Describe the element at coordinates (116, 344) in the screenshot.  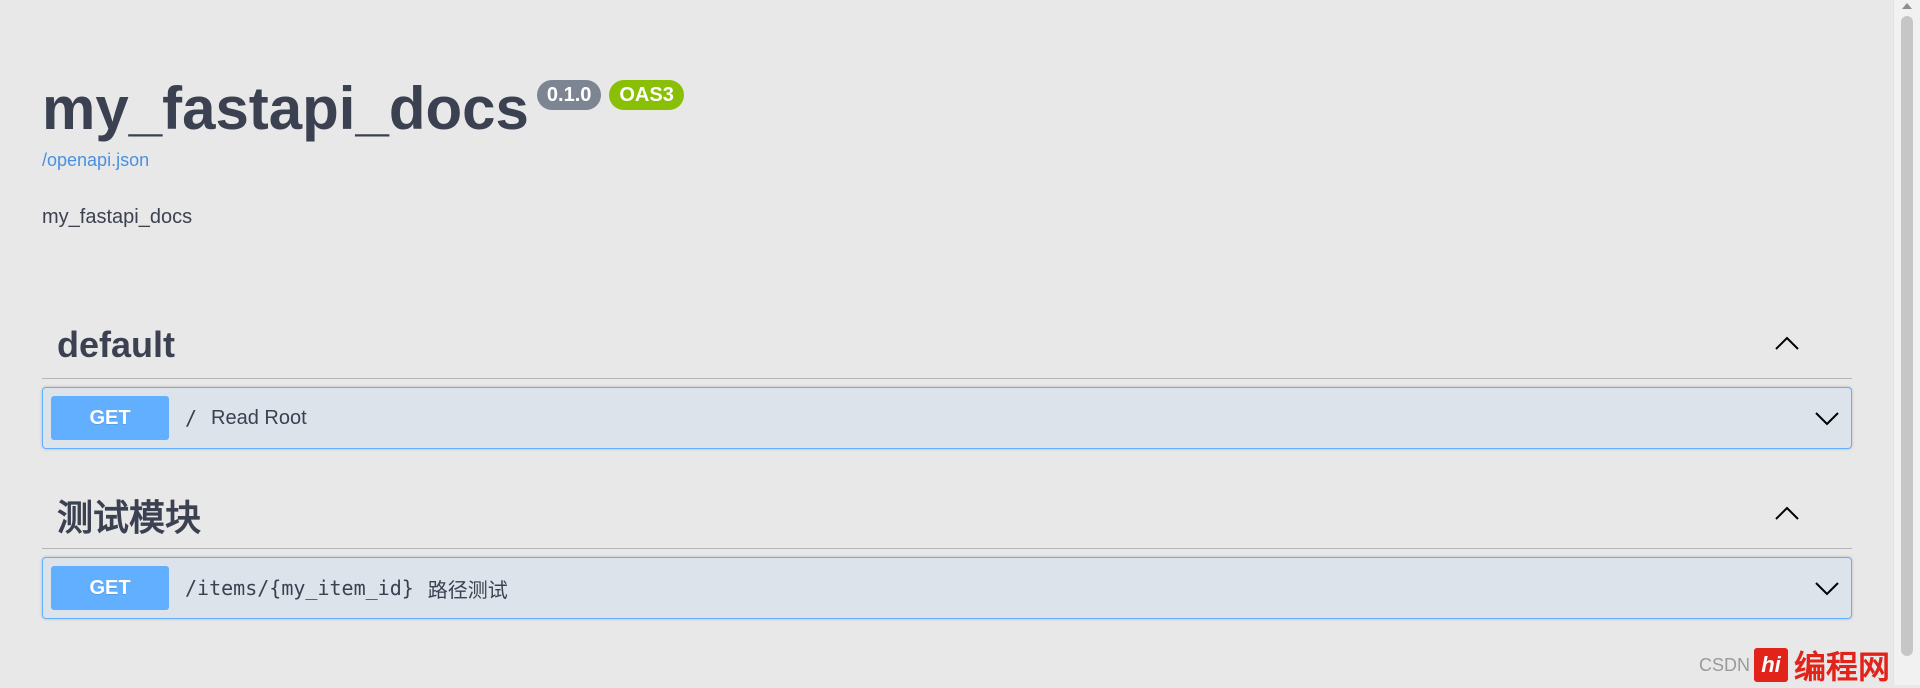
I see `tag-name: default` at that location.